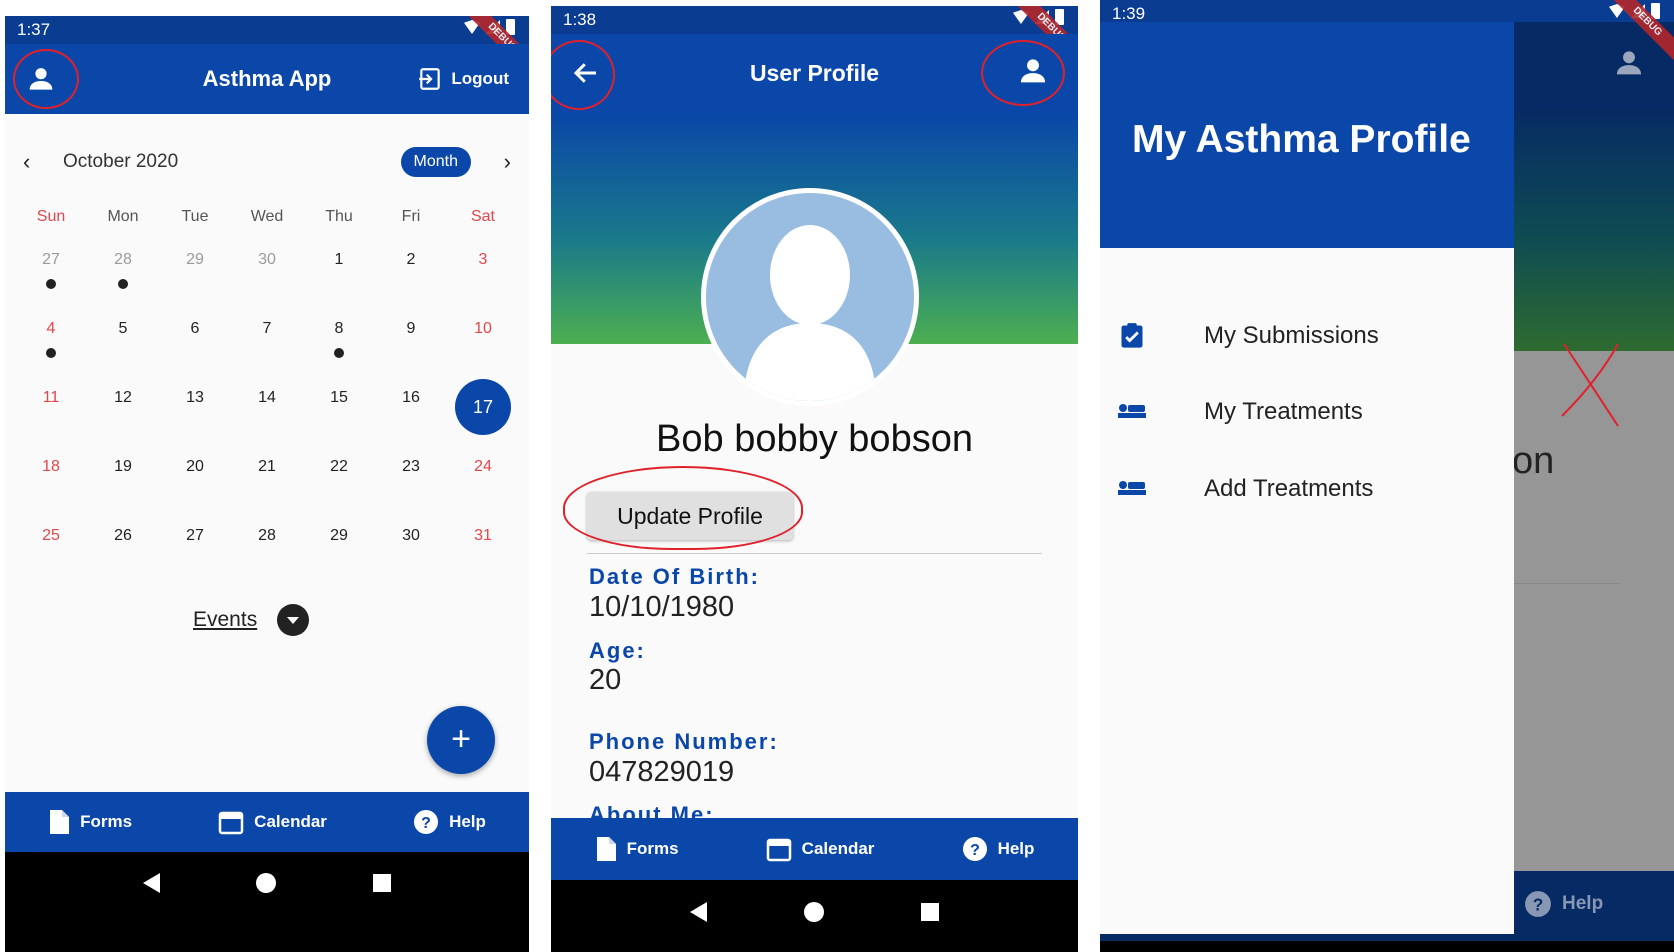 The image size is (1674, 952). I want to click on calendar-day: 23, so click(411, 482).